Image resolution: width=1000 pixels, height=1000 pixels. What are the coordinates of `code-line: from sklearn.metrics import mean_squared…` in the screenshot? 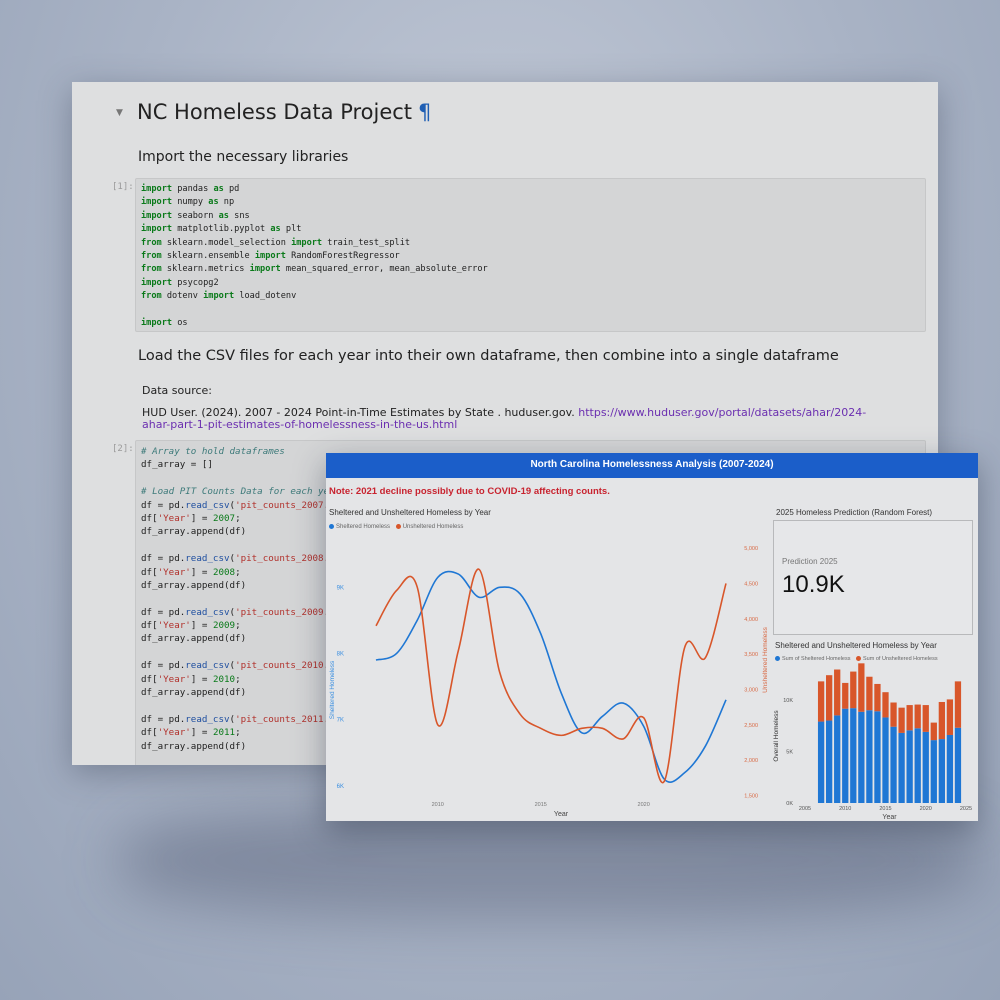 It's located at (533, 269).